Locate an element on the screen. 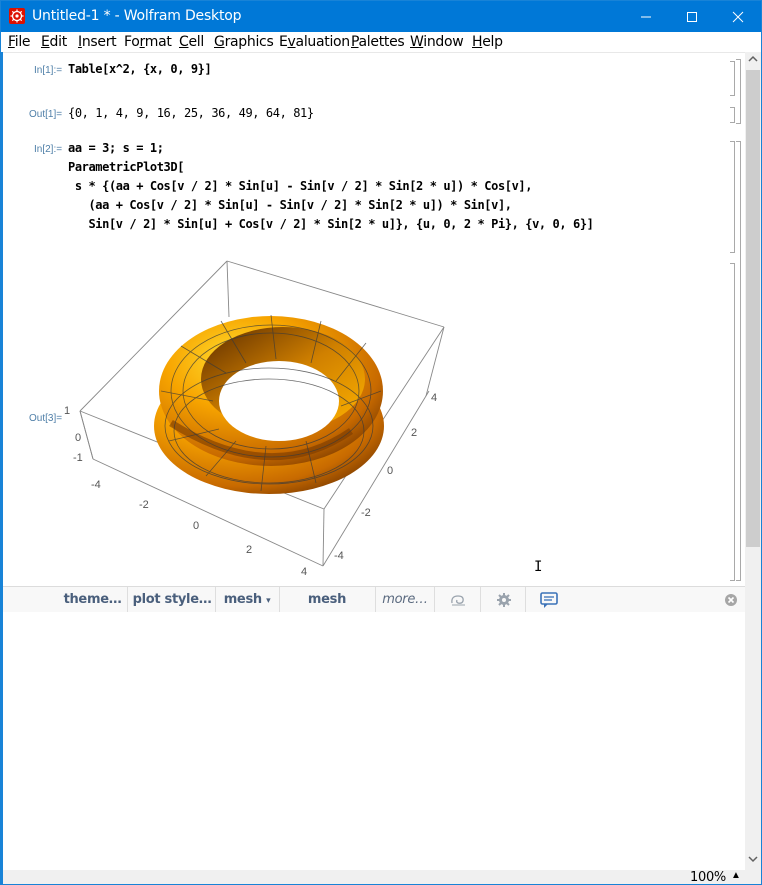 The height and width of the screenshot is (885, 762). y-tick: 0 is located at coordinates (390, 471).